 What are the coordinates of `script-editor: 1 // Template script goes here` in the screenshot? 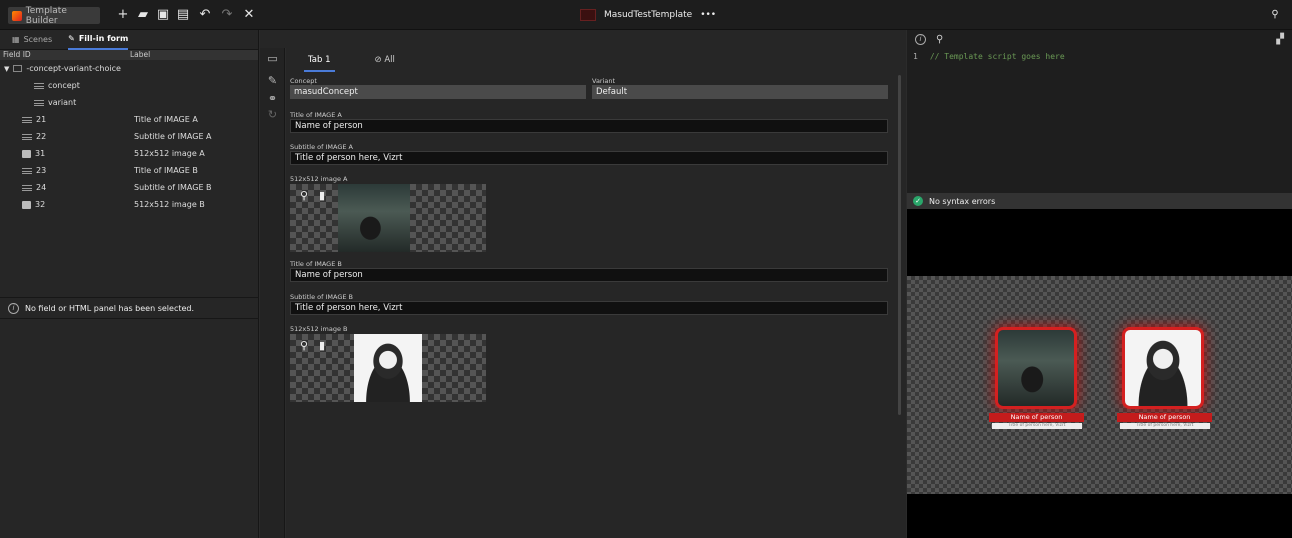 It's located at (1099, 120).